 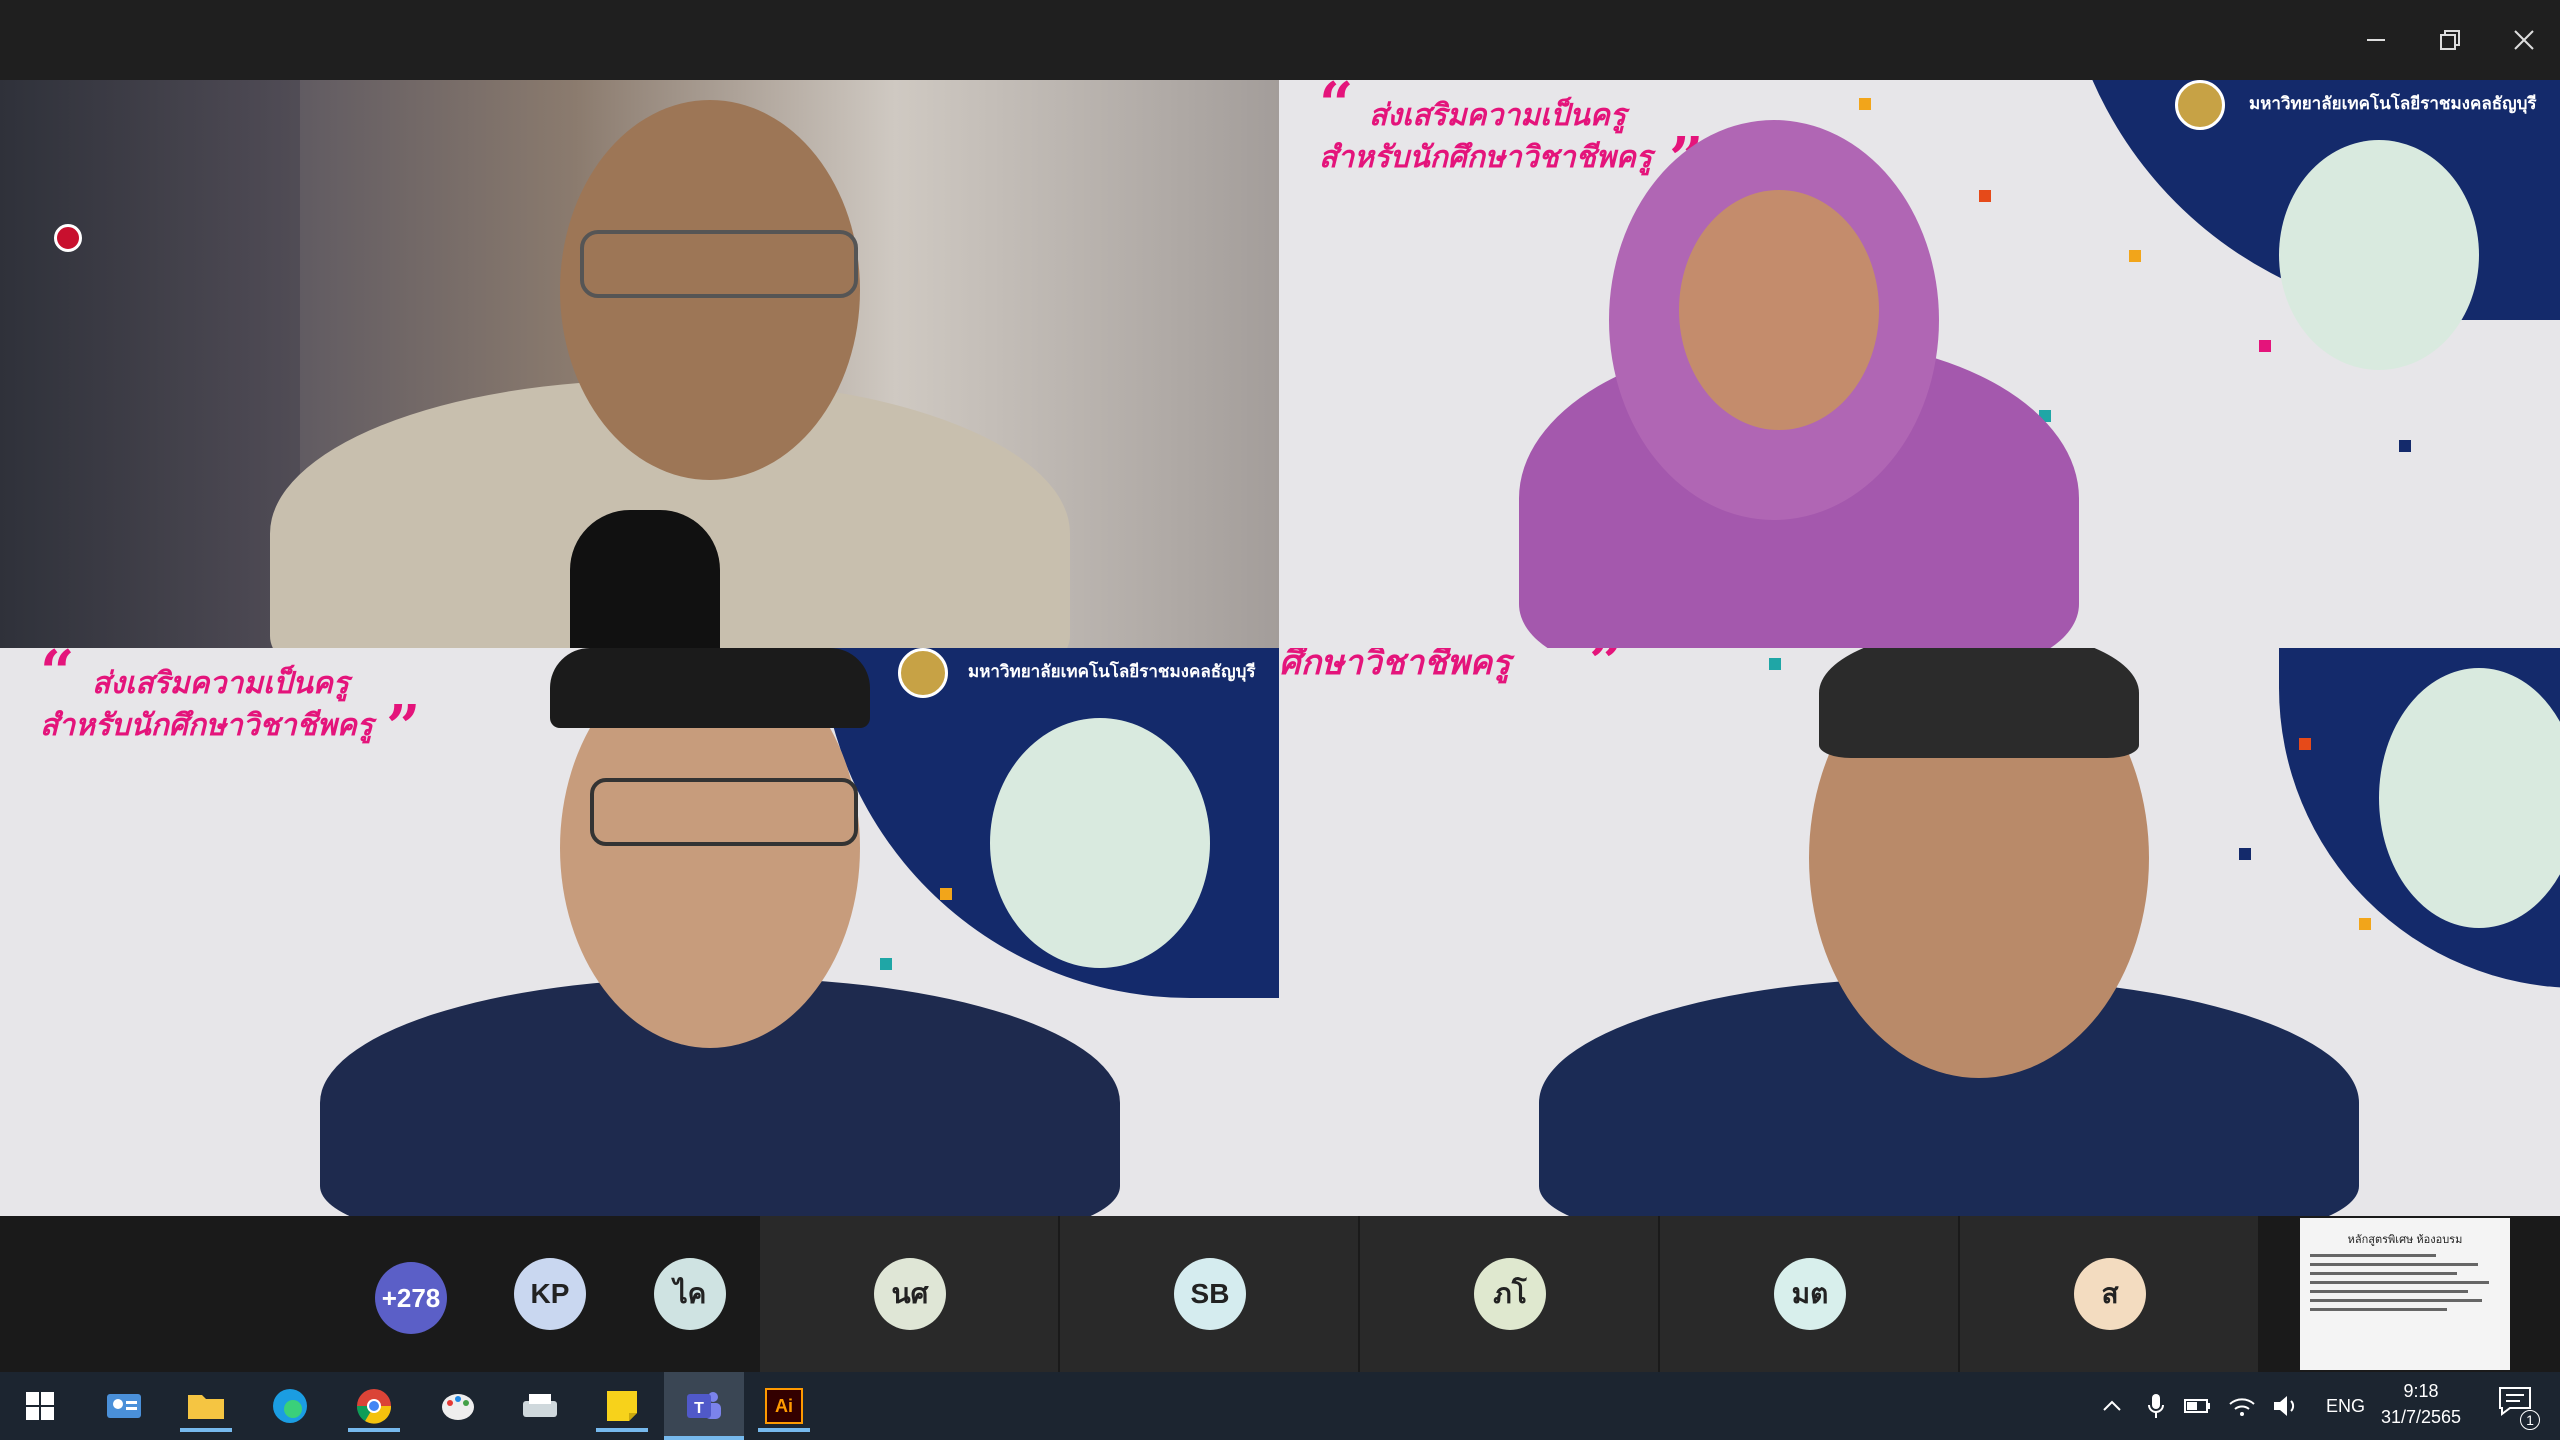 I want to click on wifi-icon, so click(x=2242, y=1406).